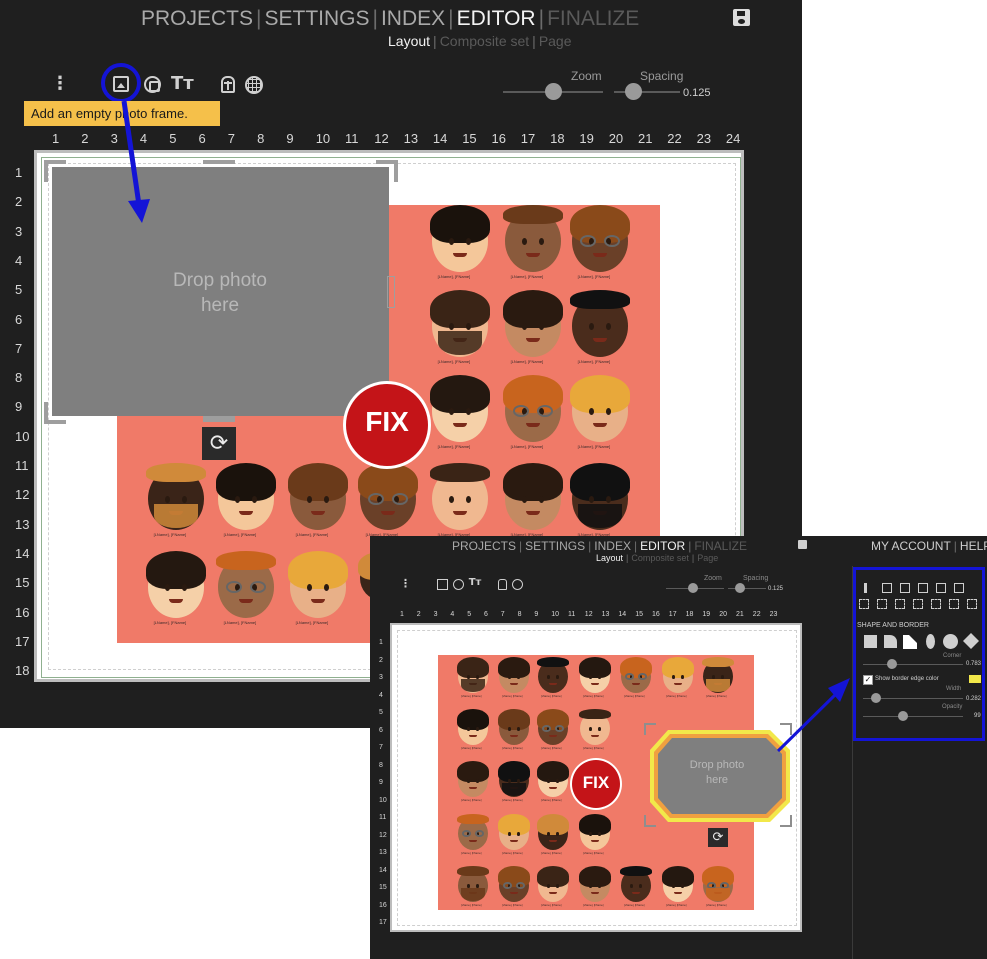 This screenshot has height=959, width=987. What do you see at coordinates (972, 604) in the screenshot?
I see `panel-sliders-icon` at bounding box center [972, 604].